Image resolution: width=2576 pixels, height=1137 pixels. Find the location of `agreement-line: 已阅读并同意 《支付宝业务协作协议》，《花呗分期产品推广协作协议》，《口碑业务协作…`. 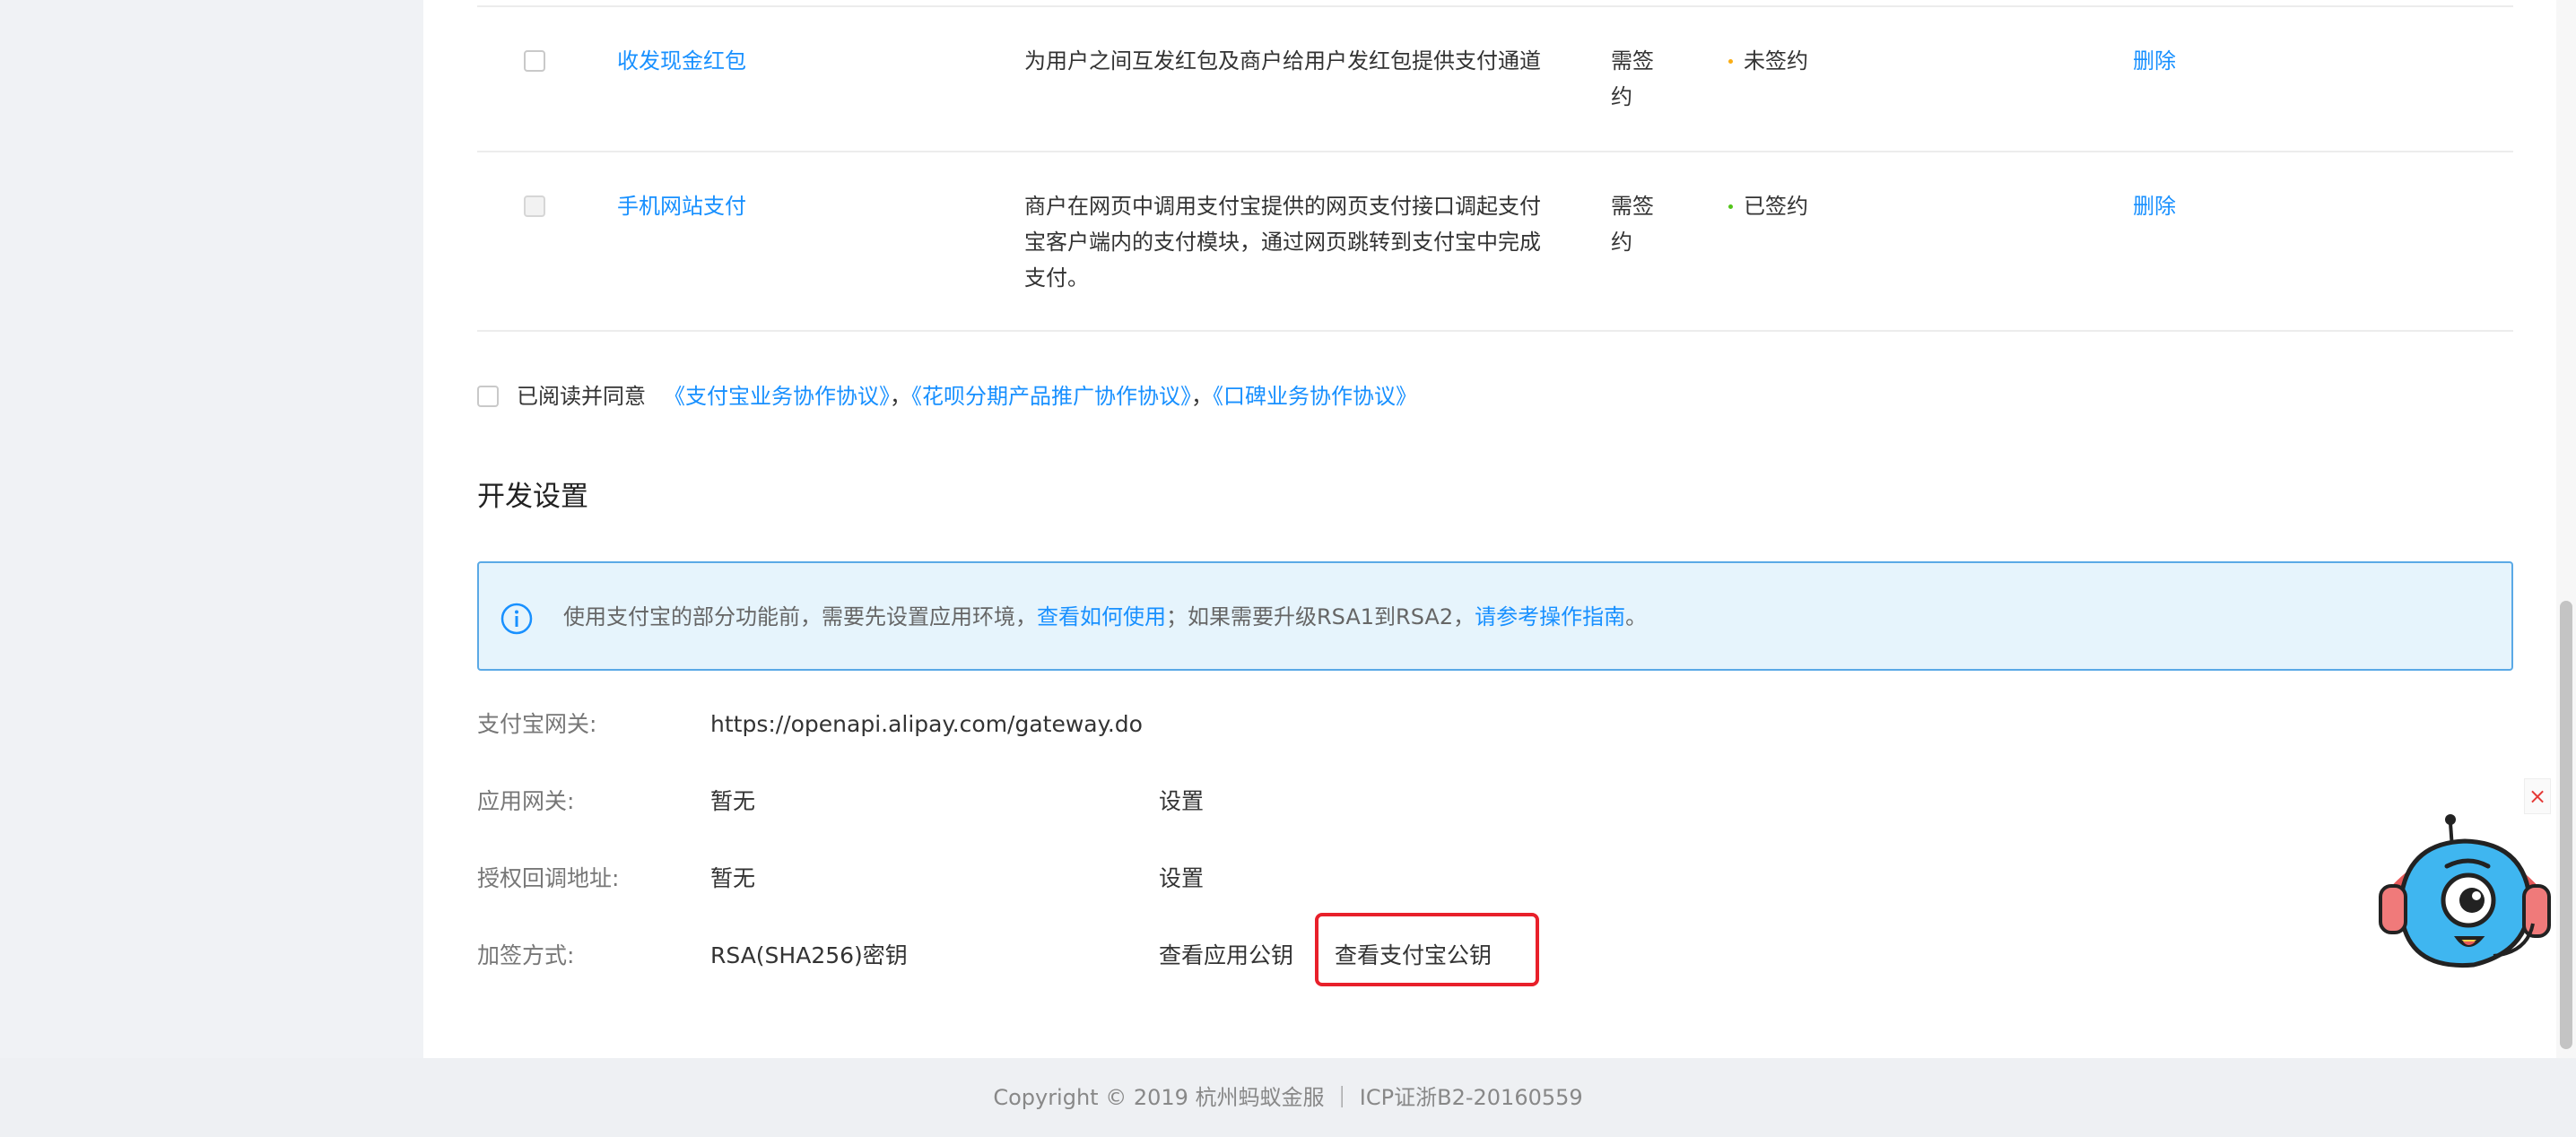

agreement-line: 已阅读并同意 《支付宝业务协作协议》，《花呗分期产品推广协作协议》，《口碑业务协作… is located at coordinates (967, 396).